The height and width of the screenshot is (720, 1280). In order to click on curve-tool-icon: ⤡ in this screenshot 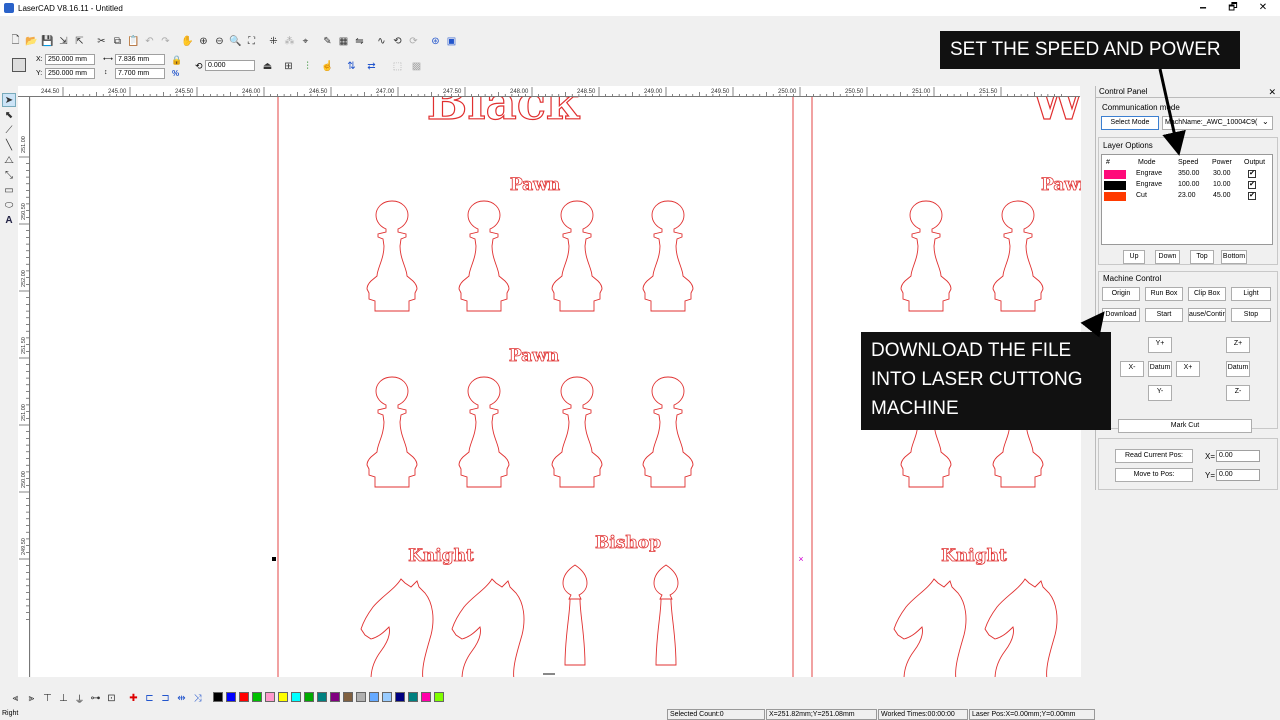, I will do `click(9, 175)`.